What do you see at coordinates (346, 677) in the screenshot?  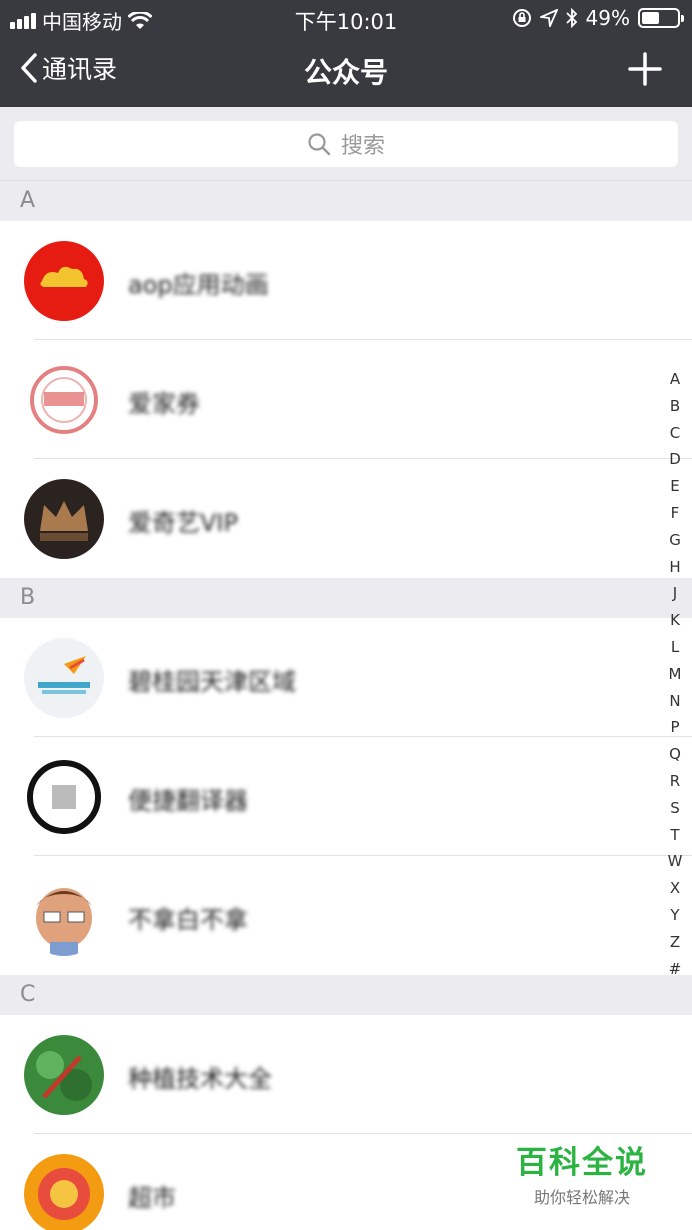 I see `list-item: 碧桂园天津区域` at bounding box center [346, 677].